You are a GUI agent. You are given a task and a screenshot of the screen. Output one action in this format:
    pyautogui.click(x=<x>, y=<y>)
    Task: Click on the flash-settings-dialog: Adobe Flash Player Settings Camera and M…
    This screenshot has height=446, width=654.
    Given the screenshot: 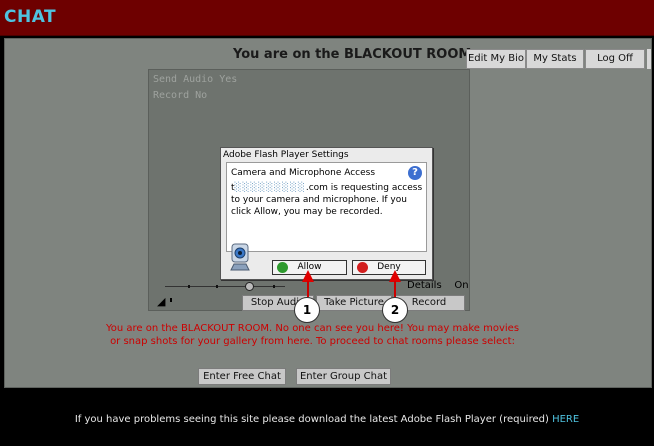 What is the action you would take?
    pyautogui.click(x=326, y=213)
    